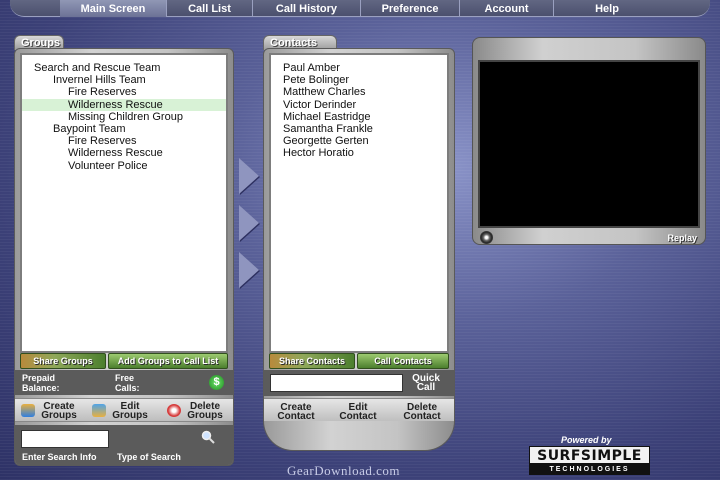 The height and width of the screenshot is (480, 720). What do you see at coordinates (174, 410) in the screenshot?
I see `delete-group-icon` at bounding box center [174, 410].